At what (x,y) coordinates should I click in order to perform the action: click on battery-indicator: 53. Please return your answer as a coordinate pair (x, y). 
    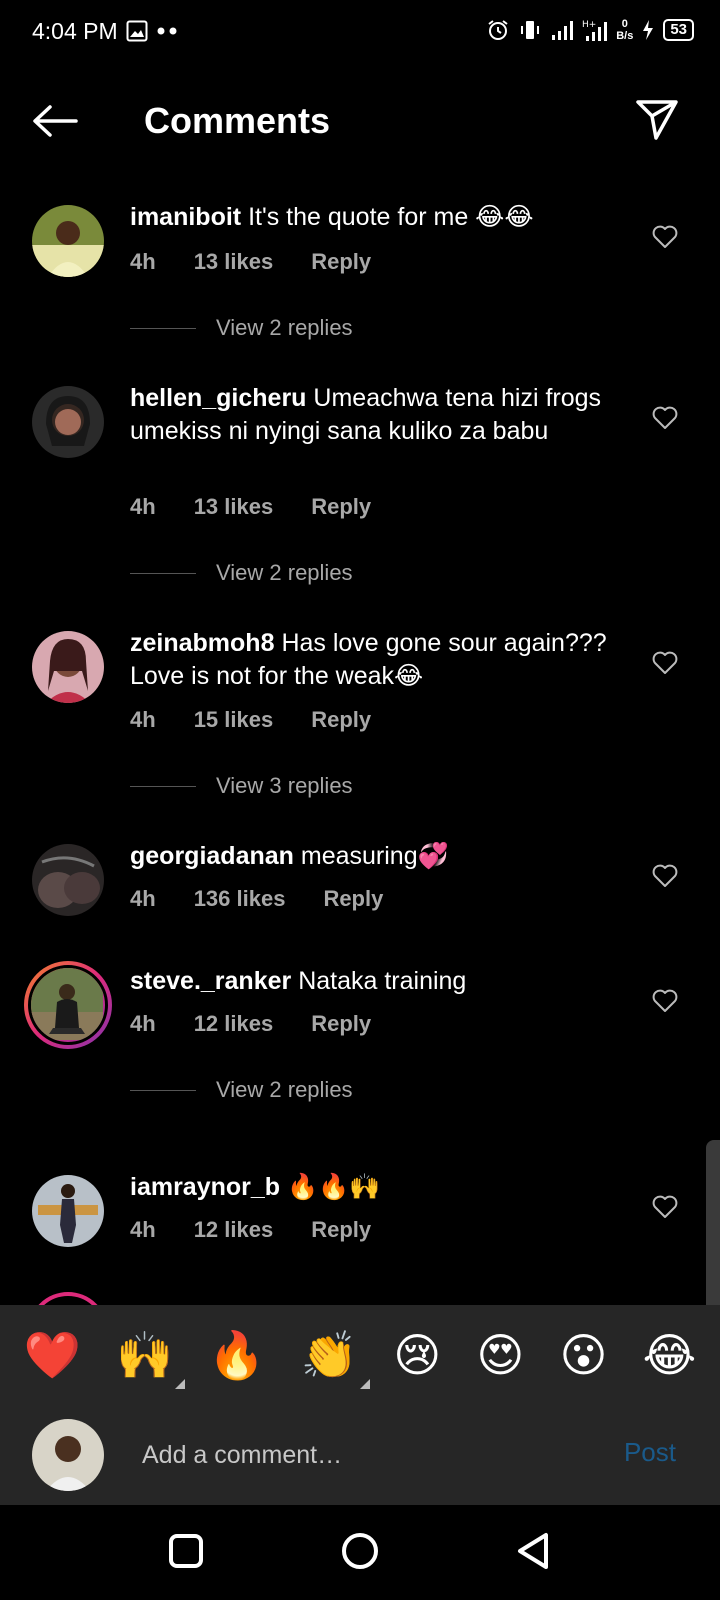
    Looking at the image, I should click on (678, 30).